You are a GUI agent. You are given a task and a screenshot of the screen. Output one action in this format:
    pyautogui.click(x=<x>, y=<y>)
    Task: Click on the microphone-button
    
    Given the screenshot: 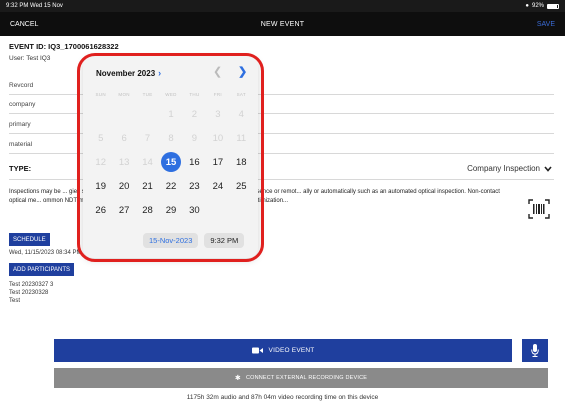 What is the action you would take?
    pyautogui.click(x=535, y=350)
    